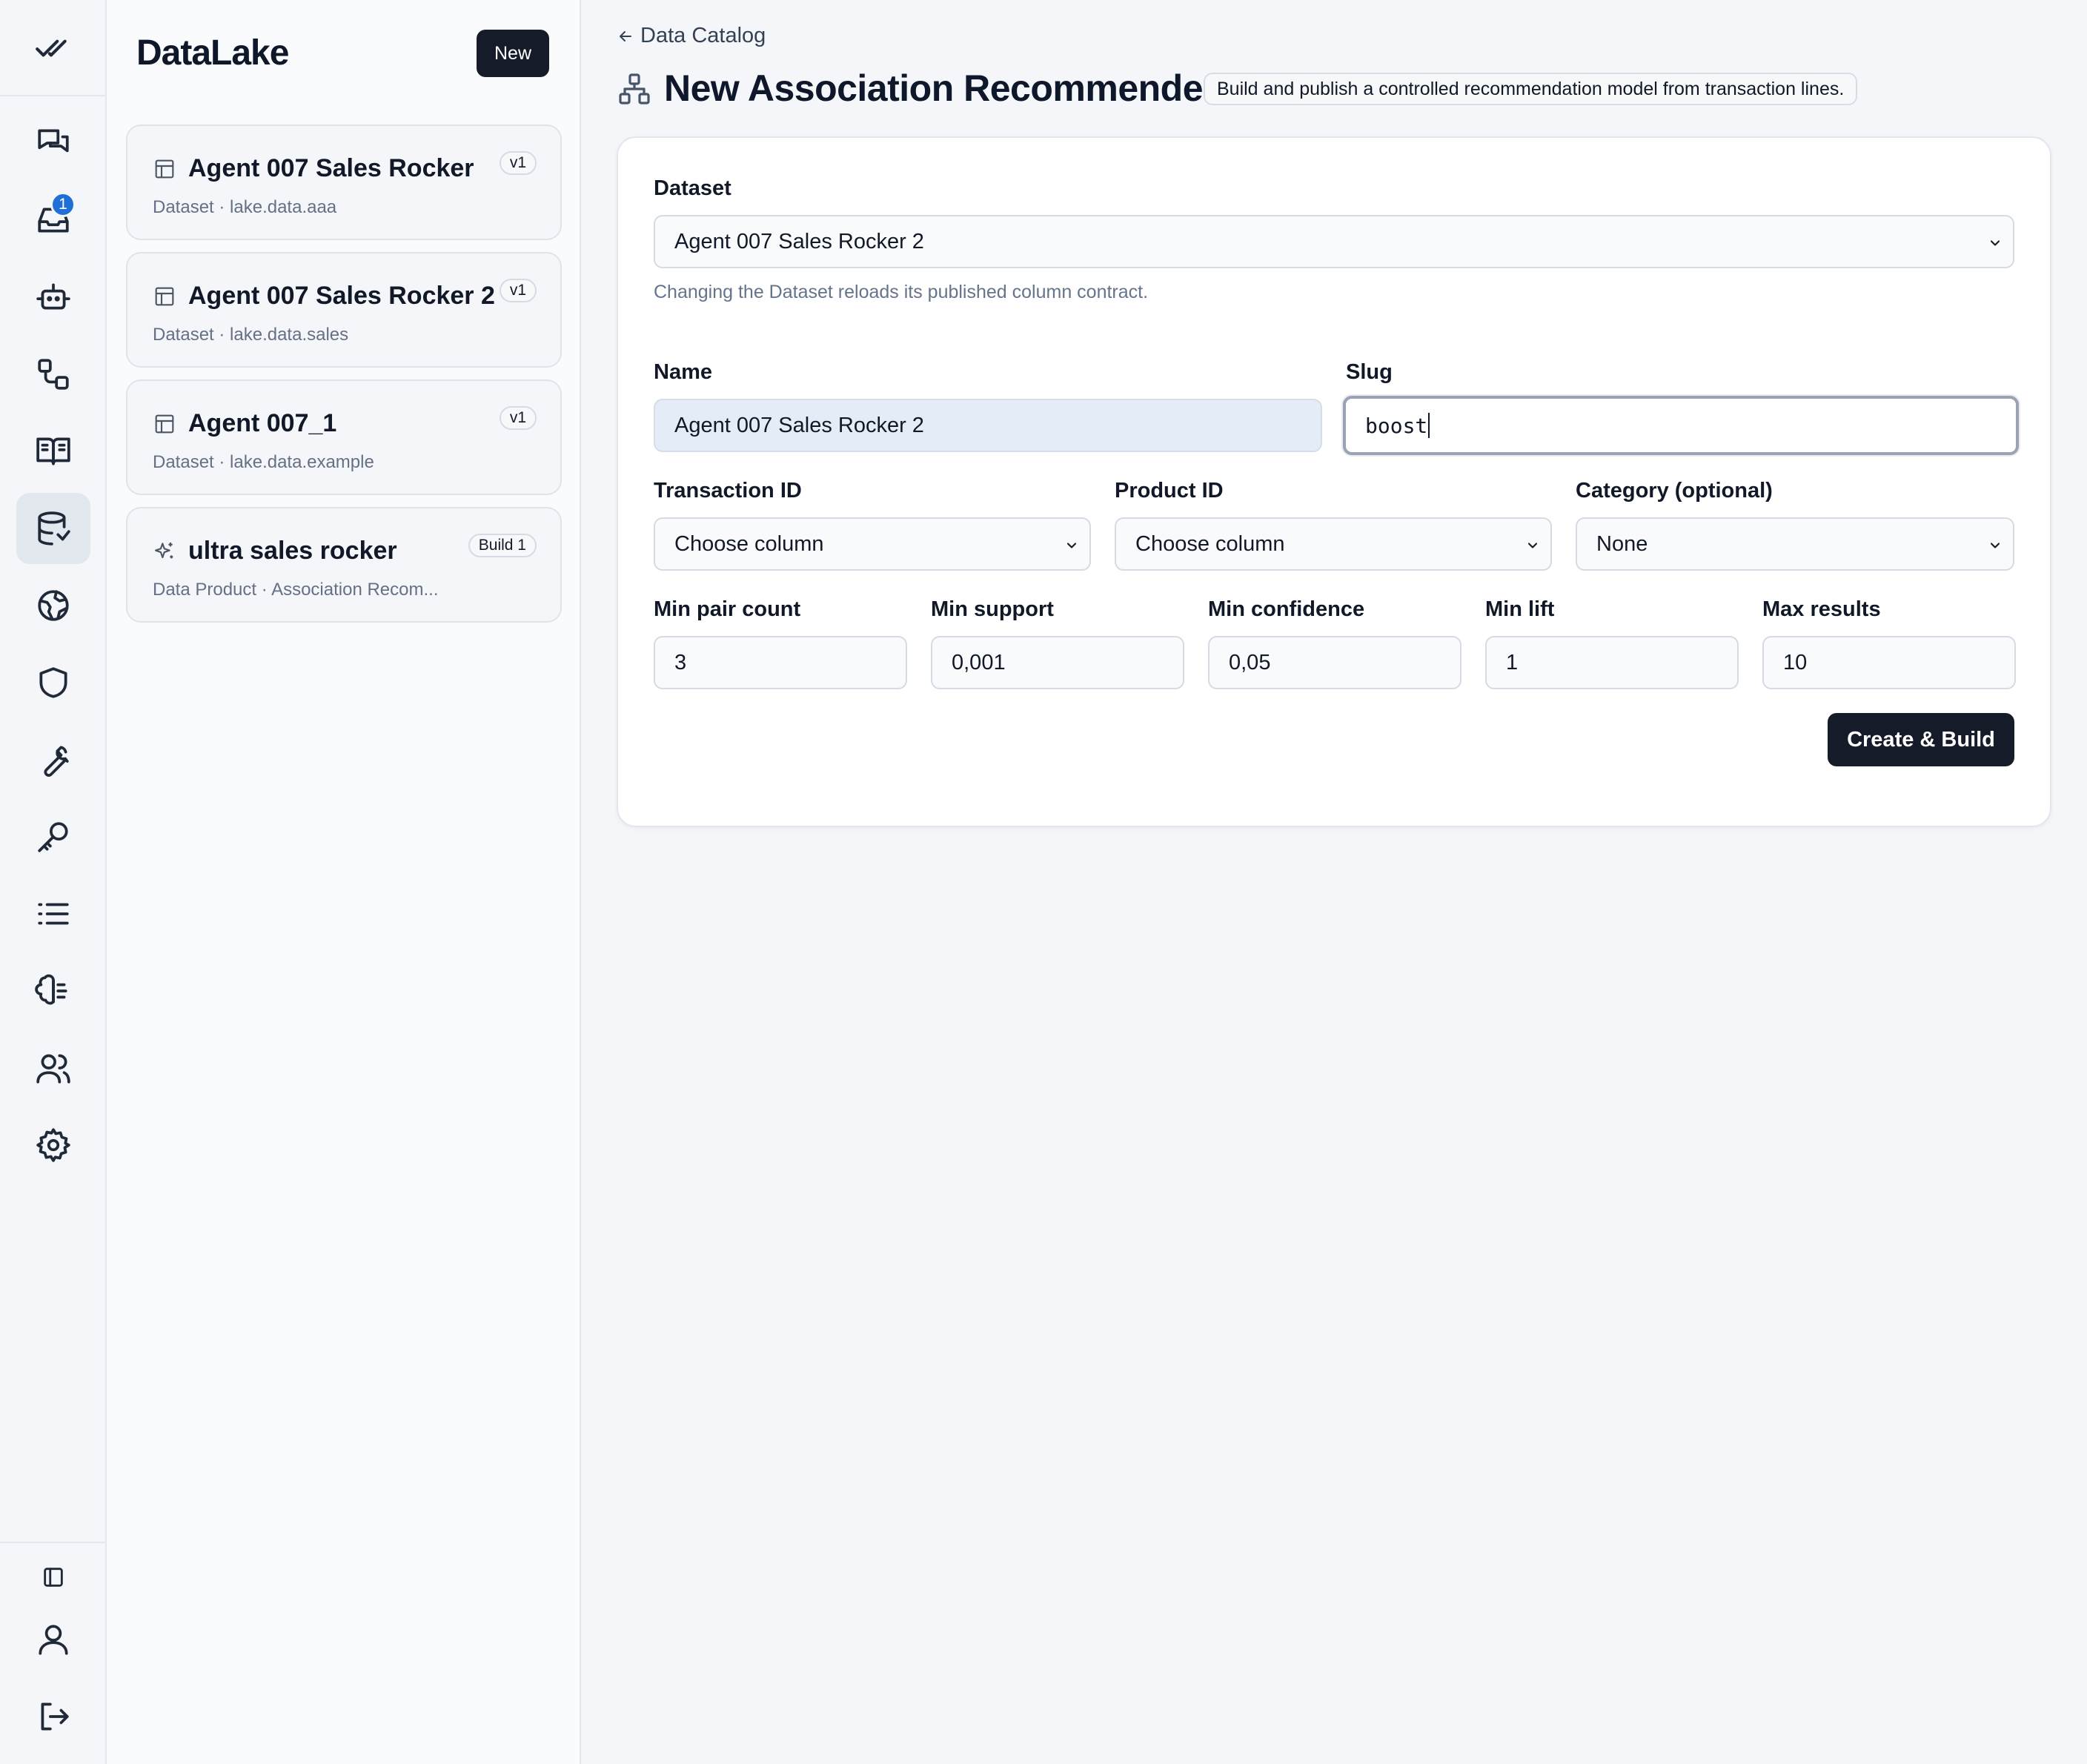  I want to click on list-icon, so click(53, 914).